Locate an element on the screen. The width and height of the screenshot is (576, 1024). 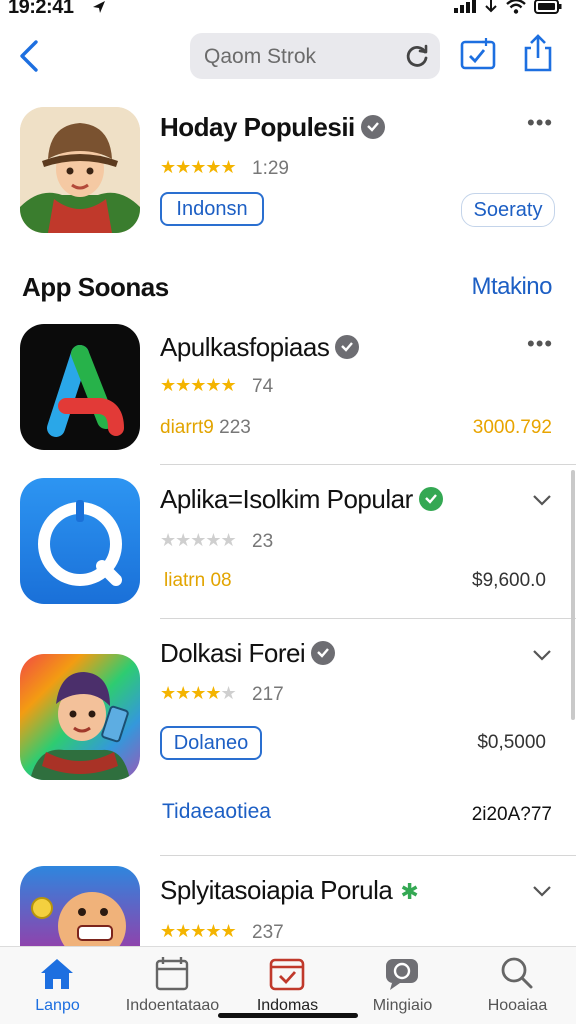
app-title-4-text: Splyitasoiapia Porula is located at coordinates (276, 890).